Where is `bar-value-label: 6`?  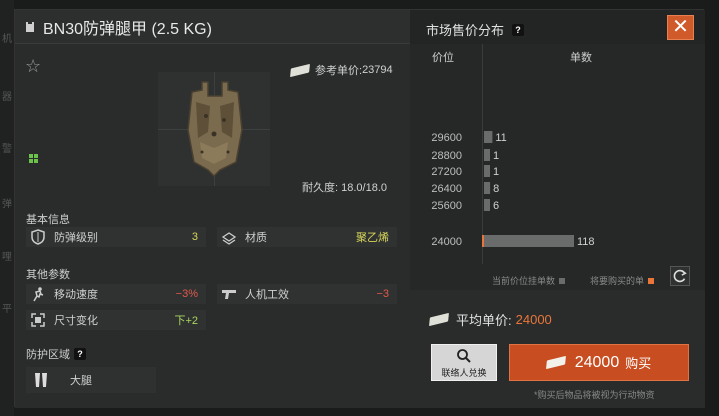 bar-value-label: 6 is located at coordinates (496, 206).